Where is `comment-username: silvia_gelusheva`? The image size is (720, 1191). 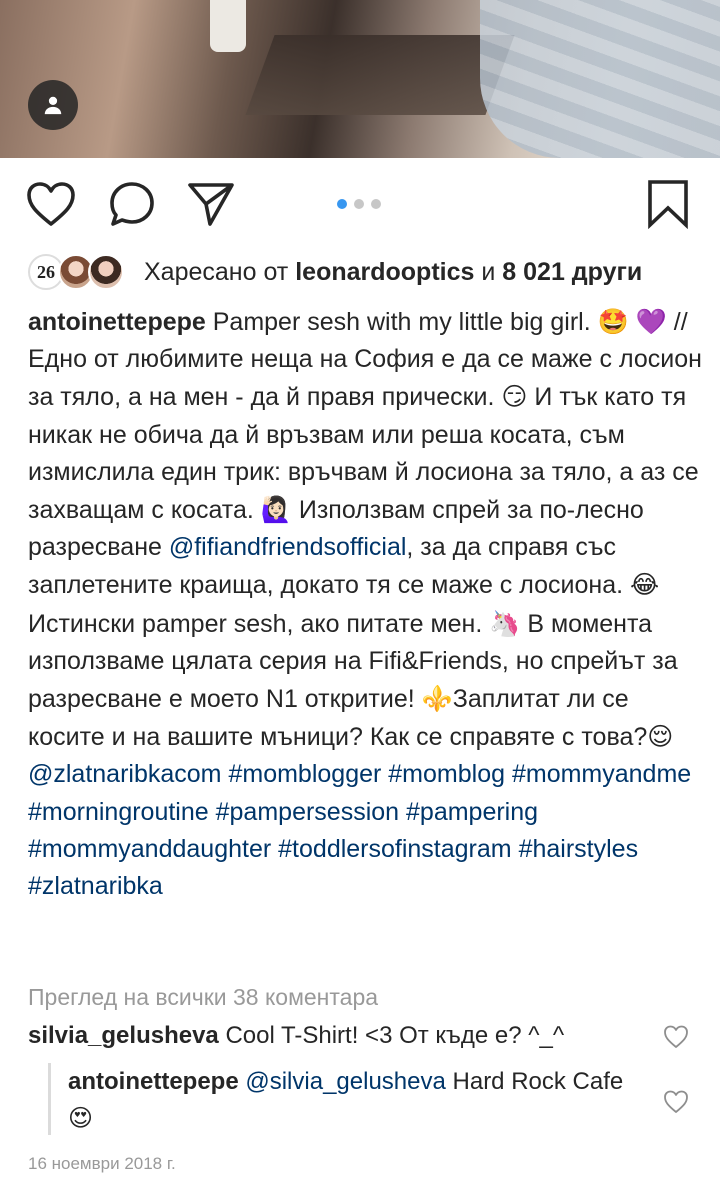 comment-username: silvia_gelusheva is located at coordinates (123, 1035).